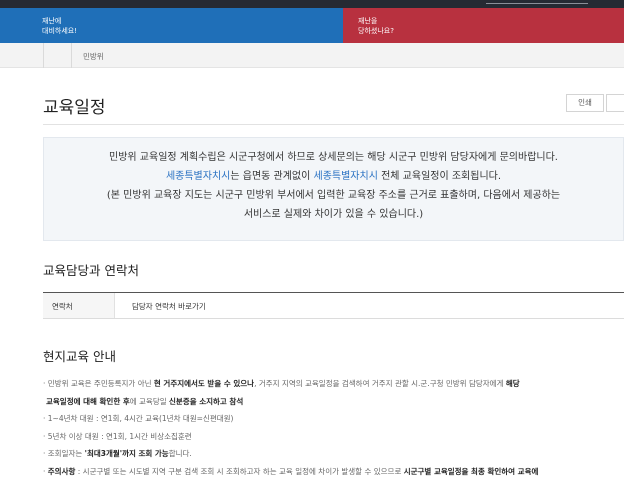 The height and width of the screenshot is (477, 624). What do you see at coordinates (91, 270) in the screenshot?
I see `contact-section-heading: 교육담당과 연락처` at bounding box center [91, 270].